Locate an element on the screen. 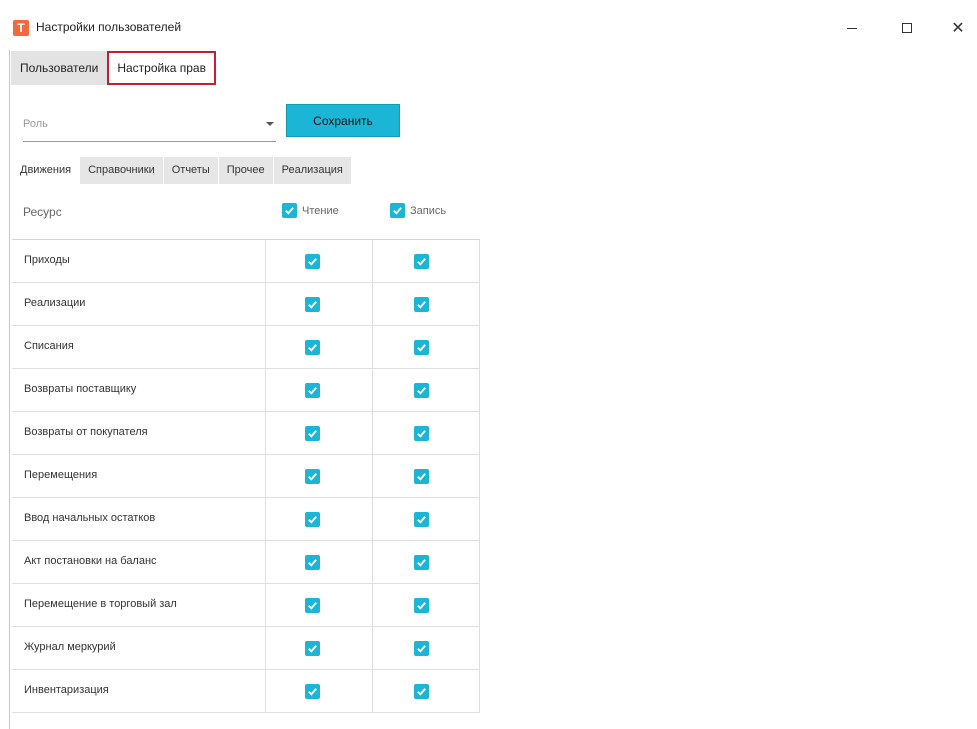  chevron-down-icon is located at coordinates (270, 124).